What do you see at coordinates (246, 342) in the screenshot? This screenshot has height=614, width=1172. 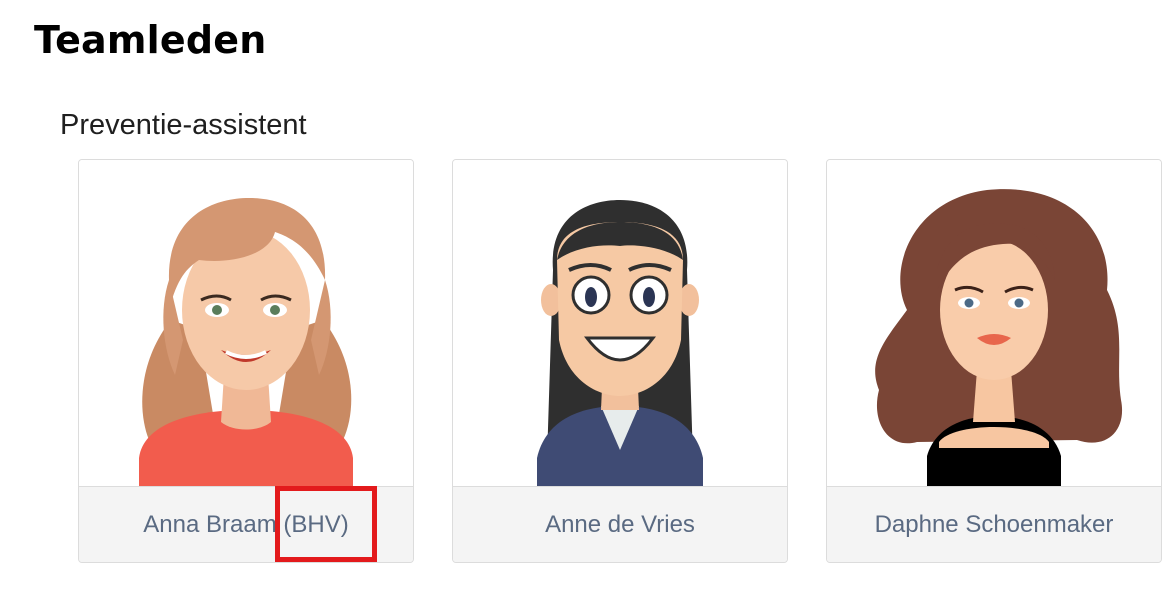 I see `avatar-blonde-woman-icon` at bounding box center [246, 342].